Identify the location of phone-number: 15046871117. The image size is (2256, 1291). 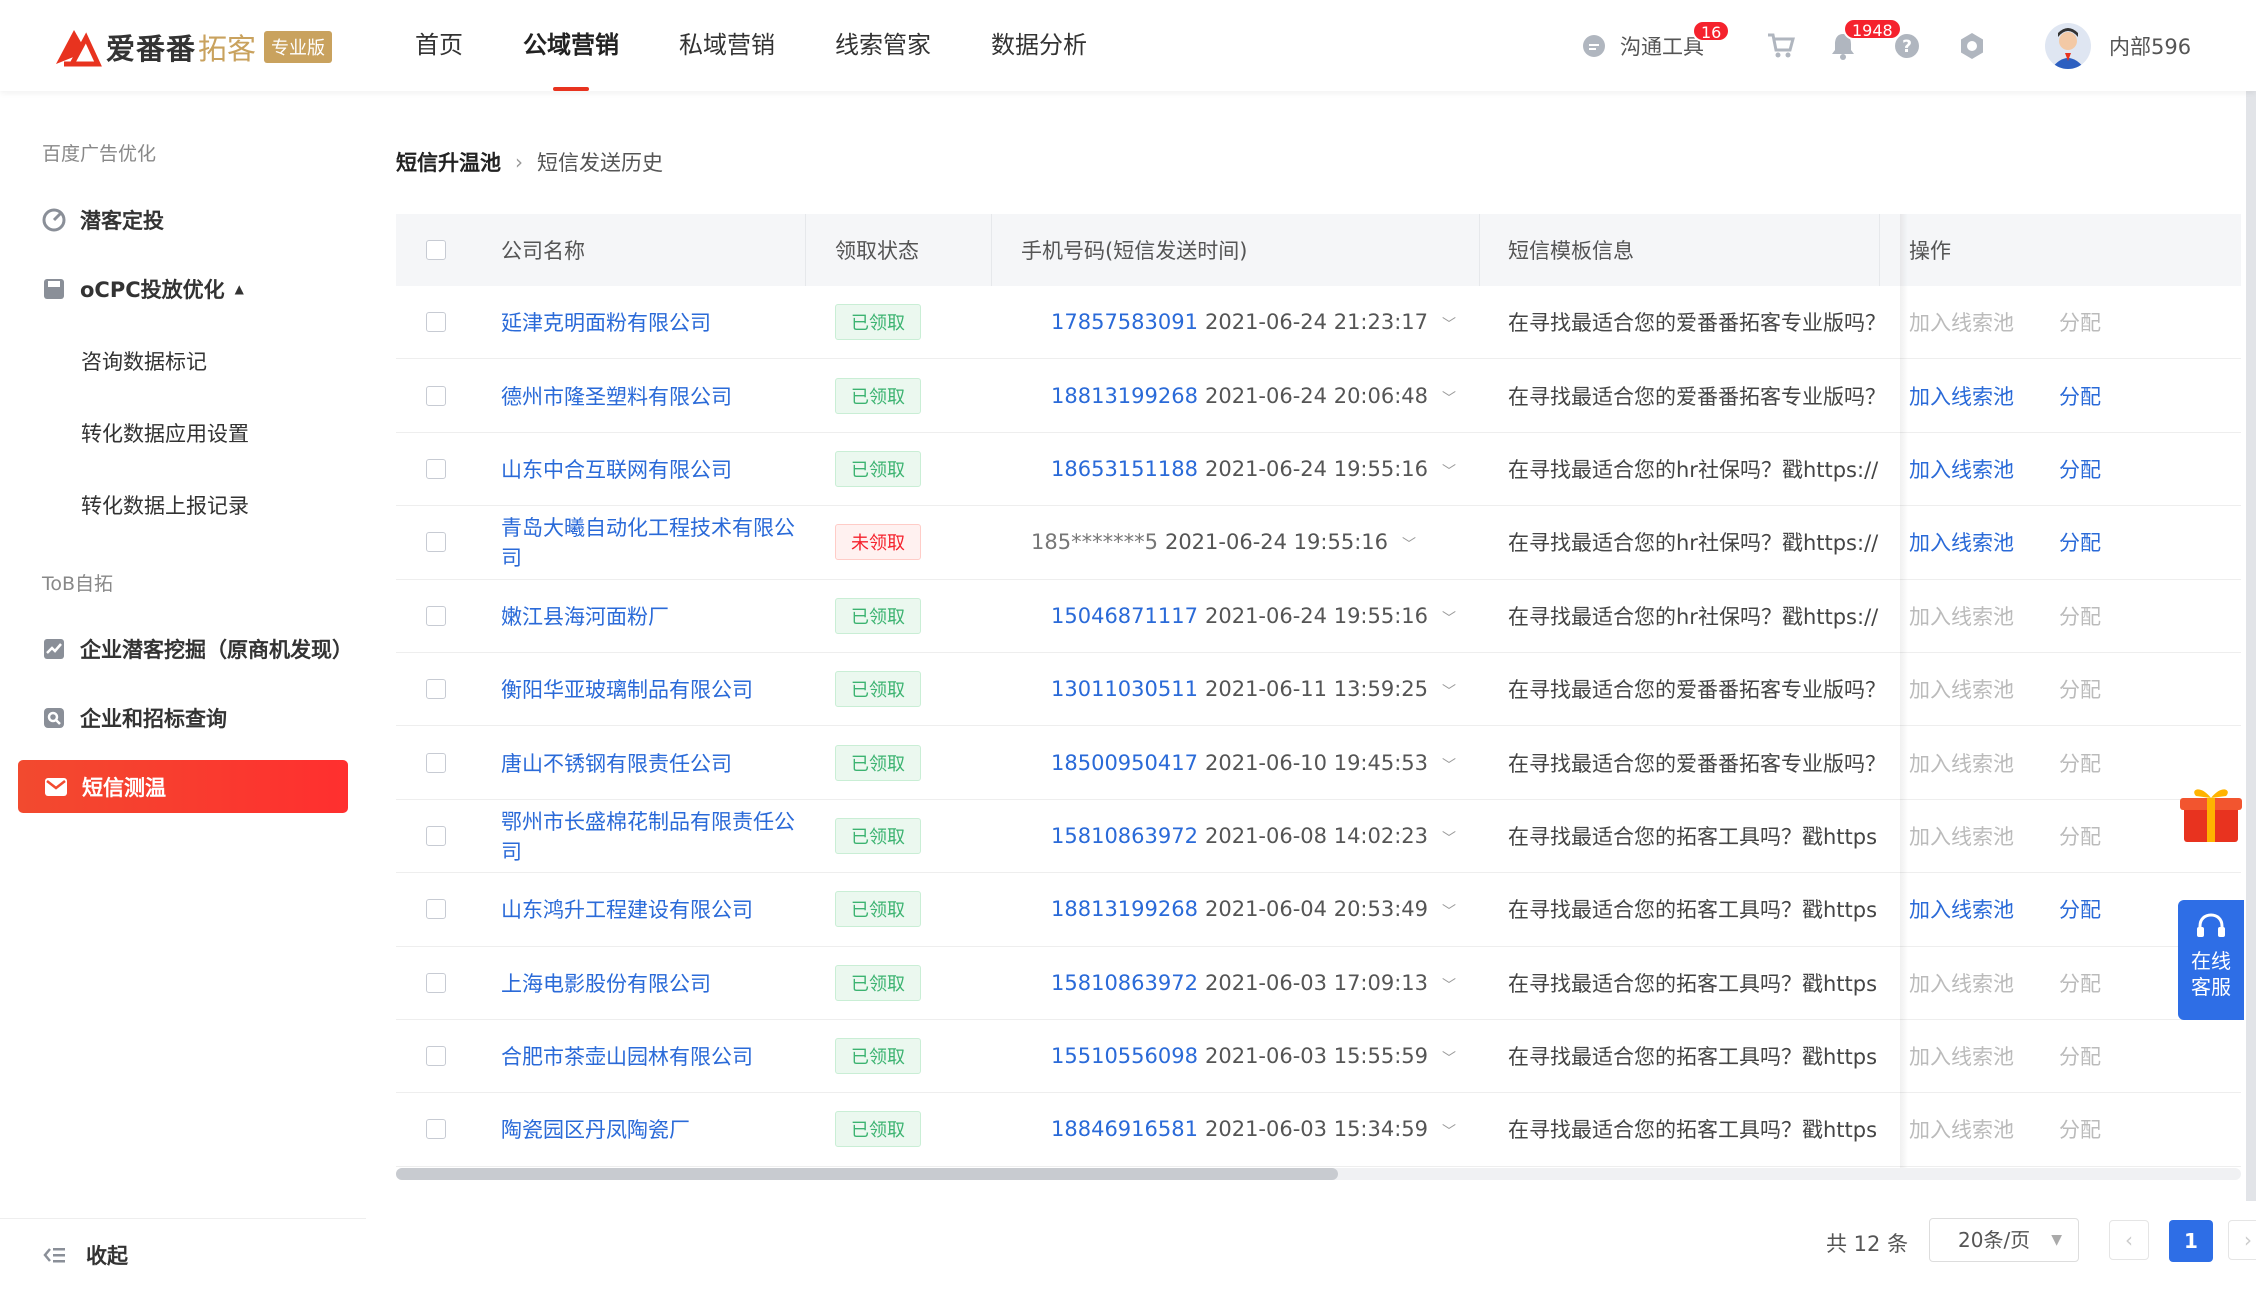
(1109, 616).